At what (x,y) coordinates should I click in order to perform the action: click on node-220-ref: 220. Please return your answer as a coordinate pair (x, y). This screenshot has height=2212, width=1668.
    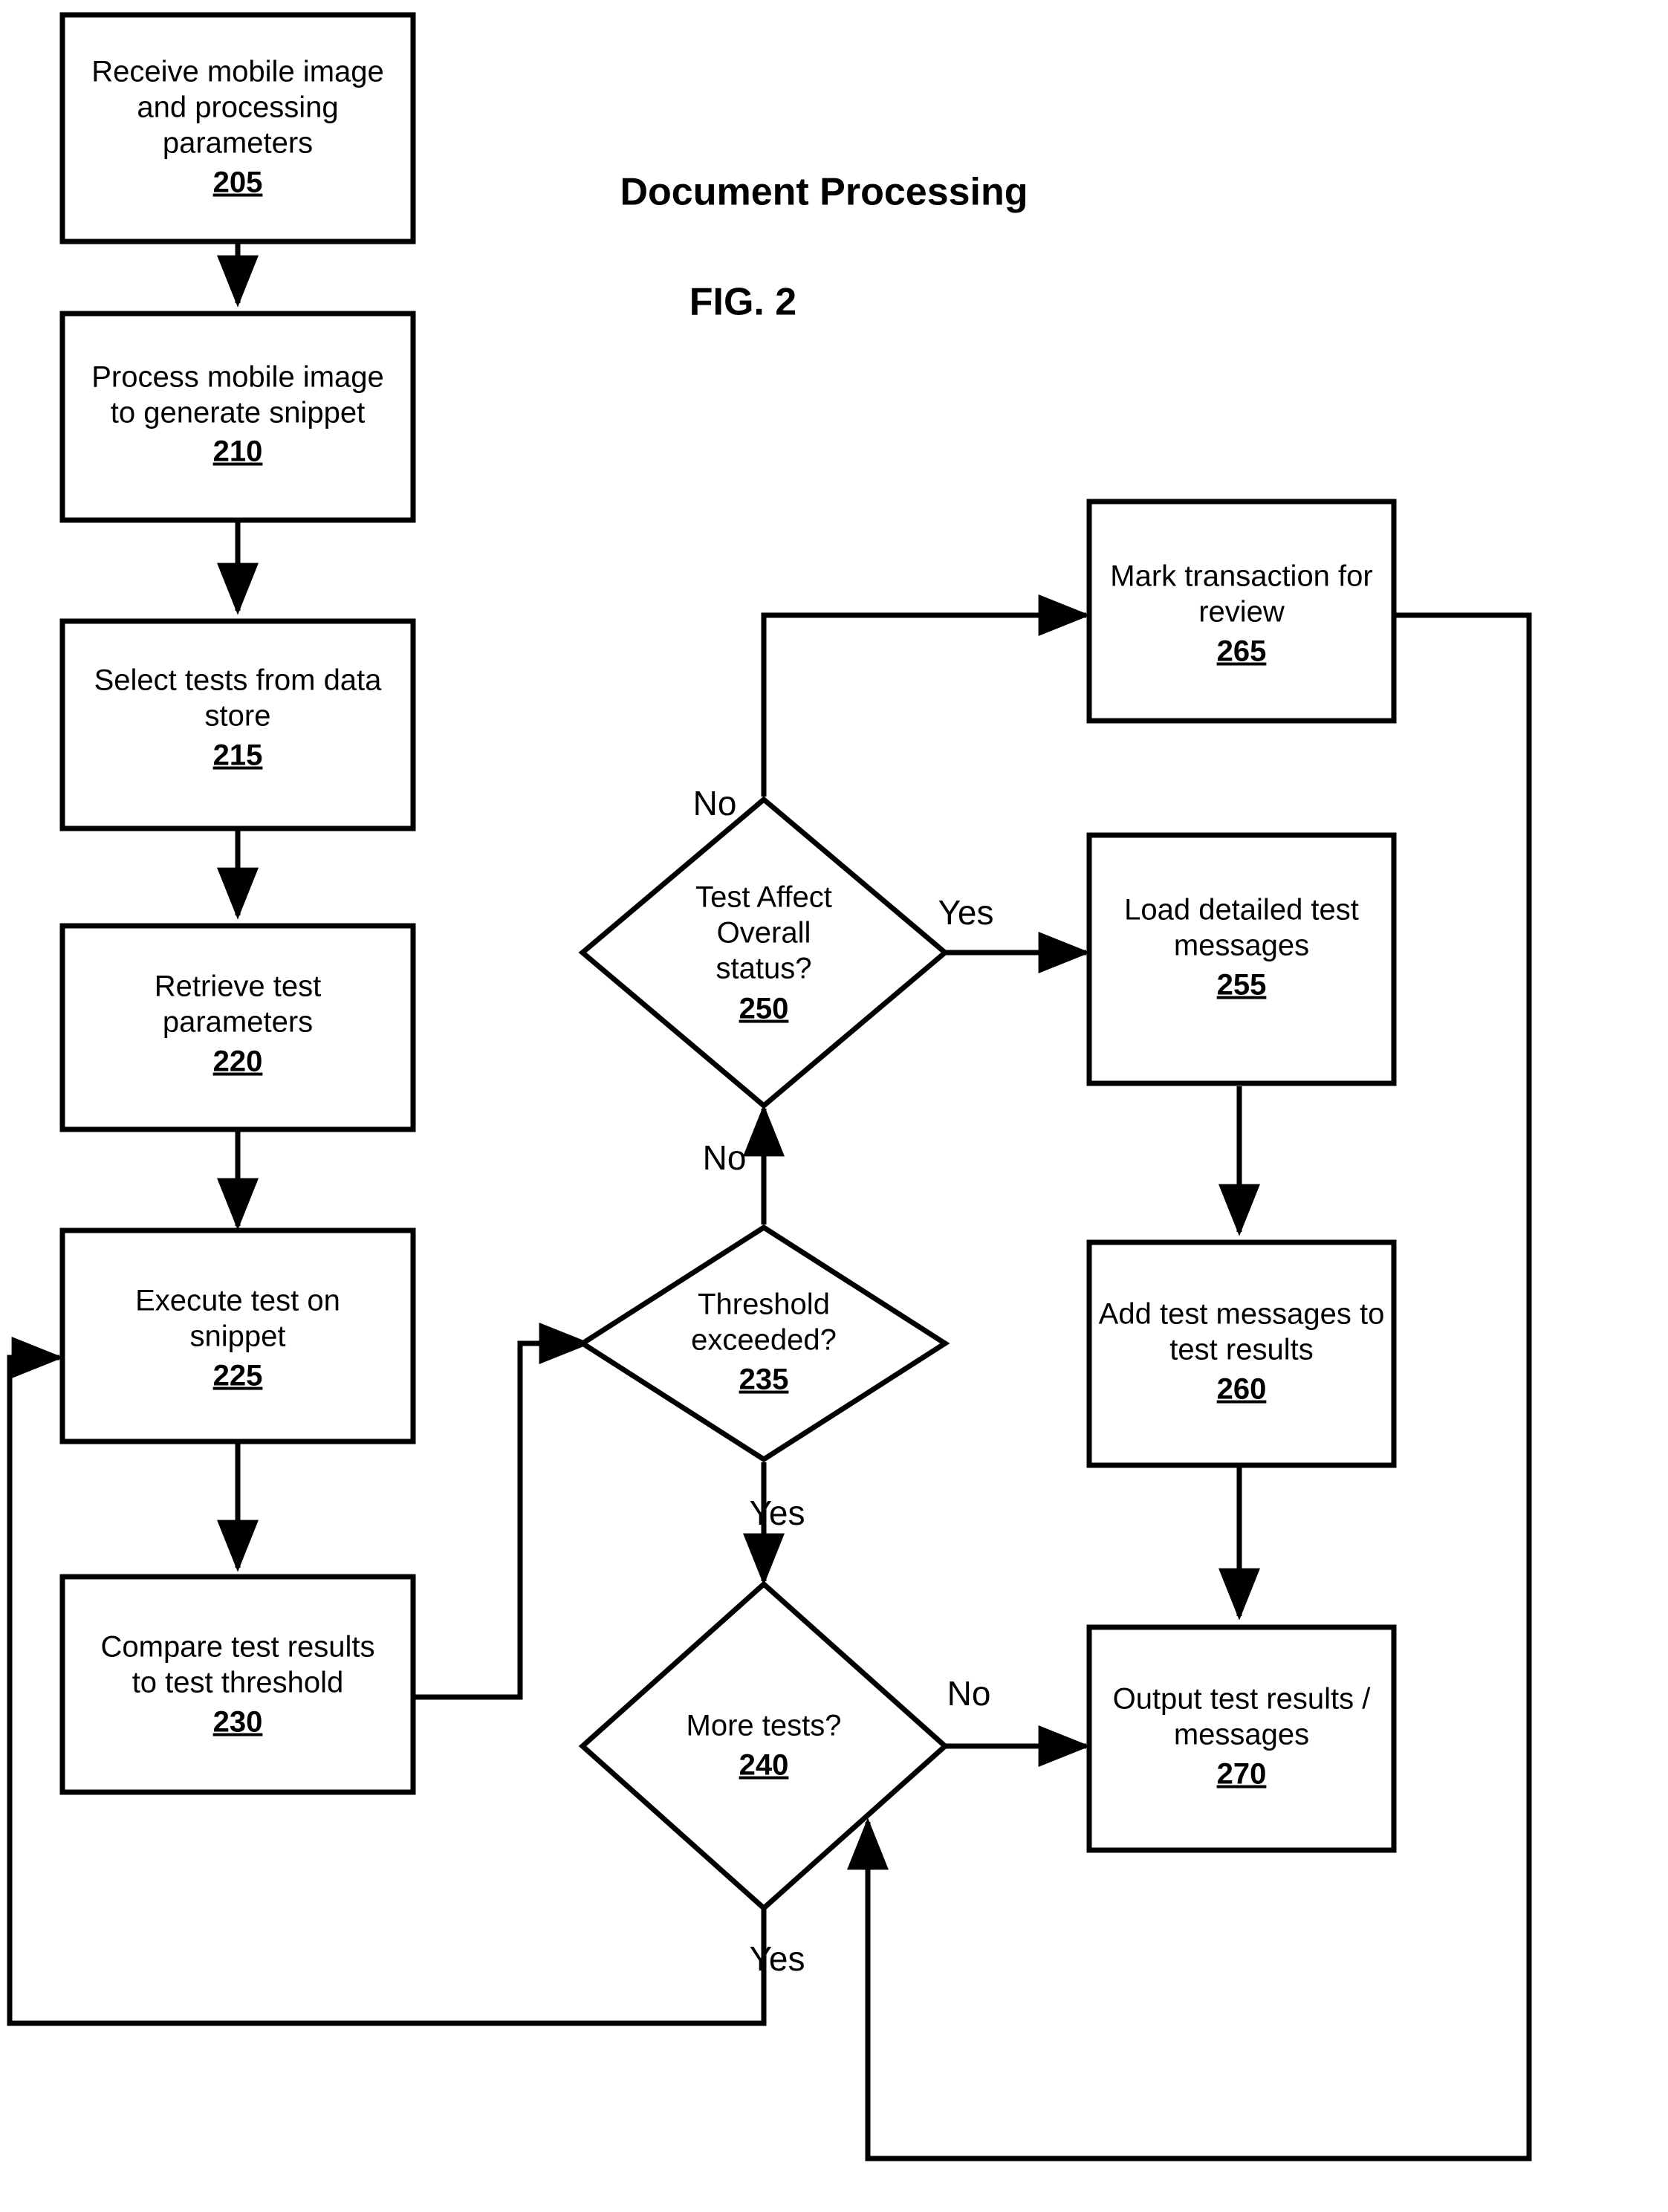
    Looking at the image, I should click on (238, 1061).